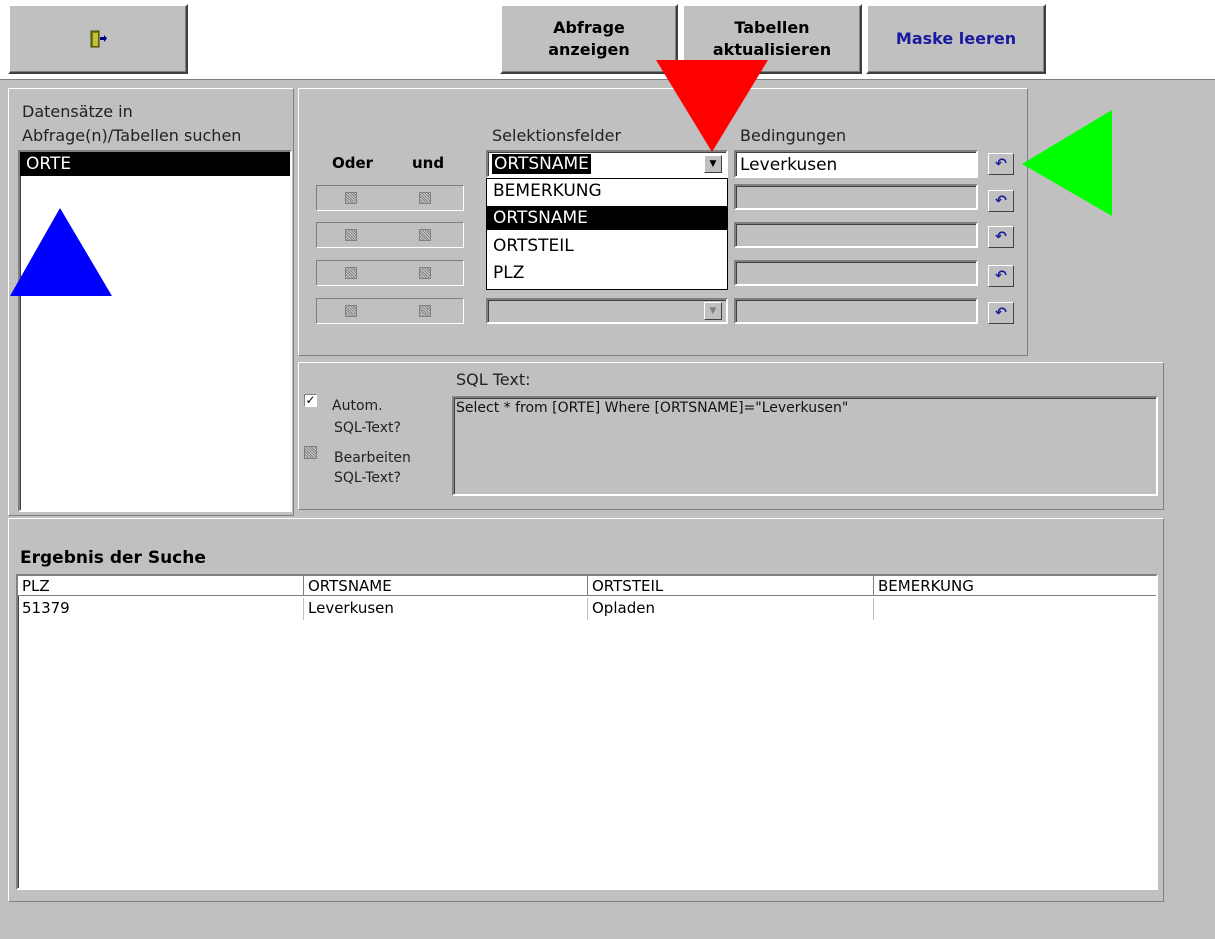 This screenshot has width=1215, height=939. What do you see at coordinates (61, 252) in the screenshot?
I see `blue-arrow-icon` at bounding box center [61, 252].